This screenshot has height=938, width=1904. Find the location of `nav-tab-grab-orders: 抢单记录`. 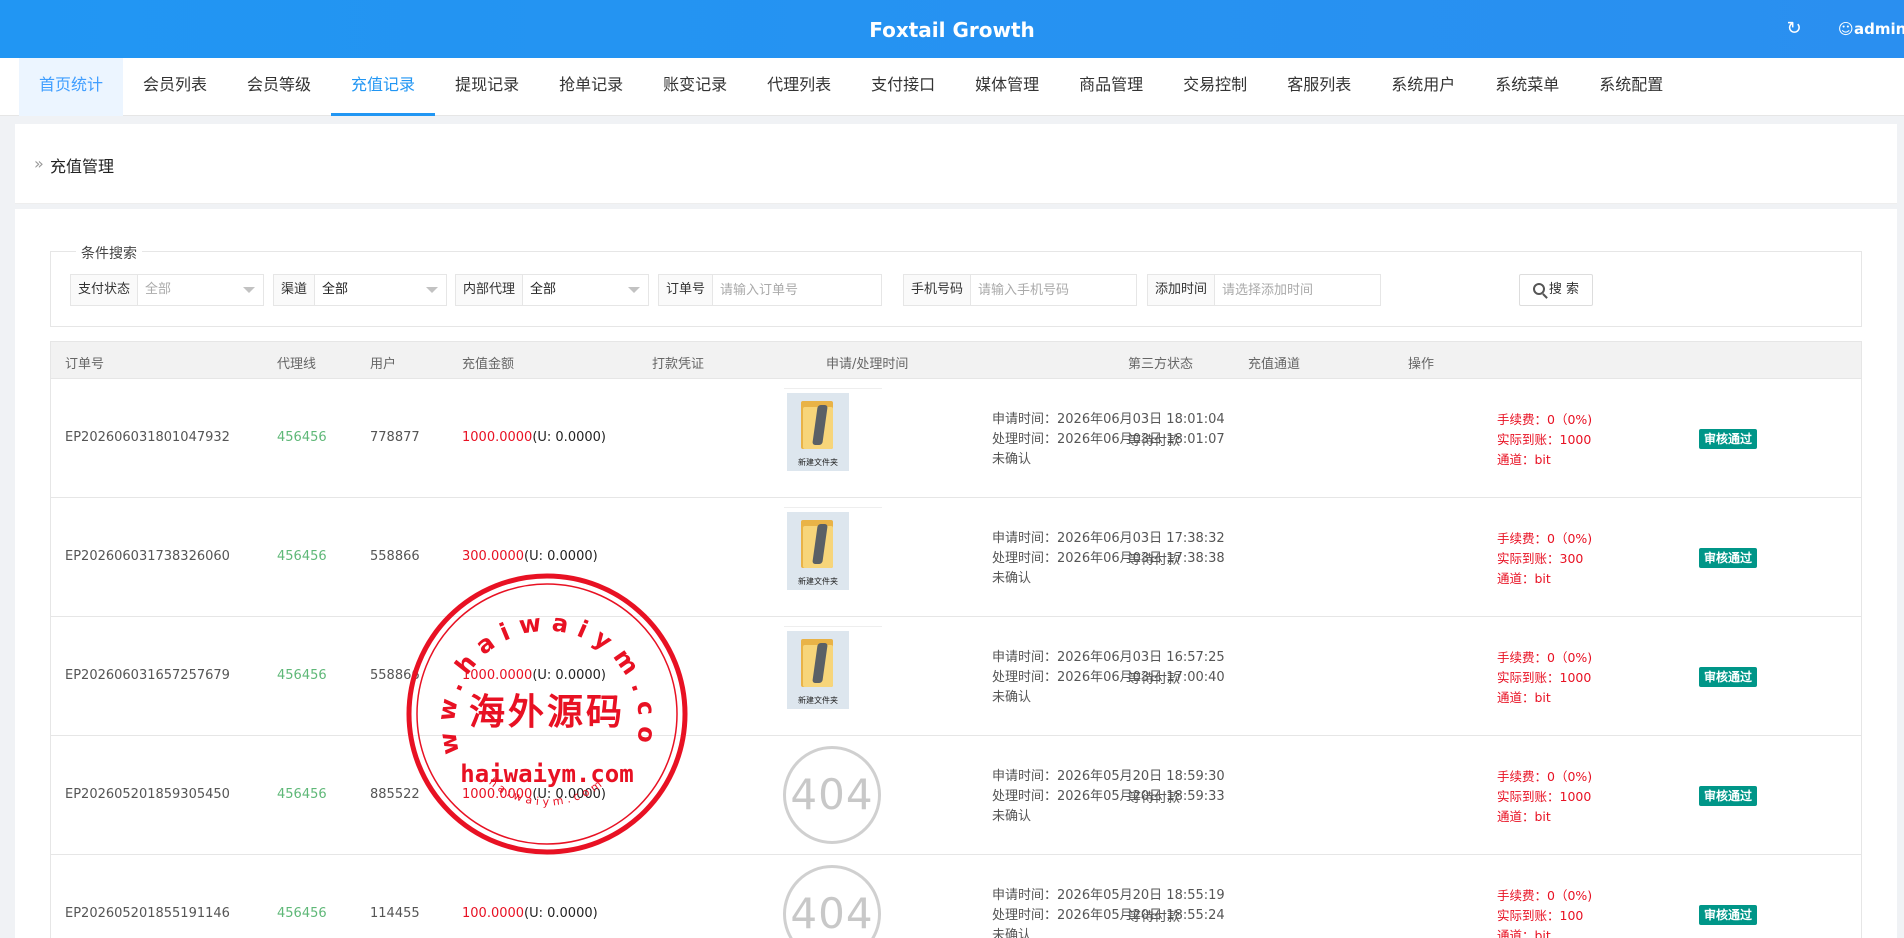

nav-tab-grab-orders: 抢单记录 is located at coordinates (591, 87).